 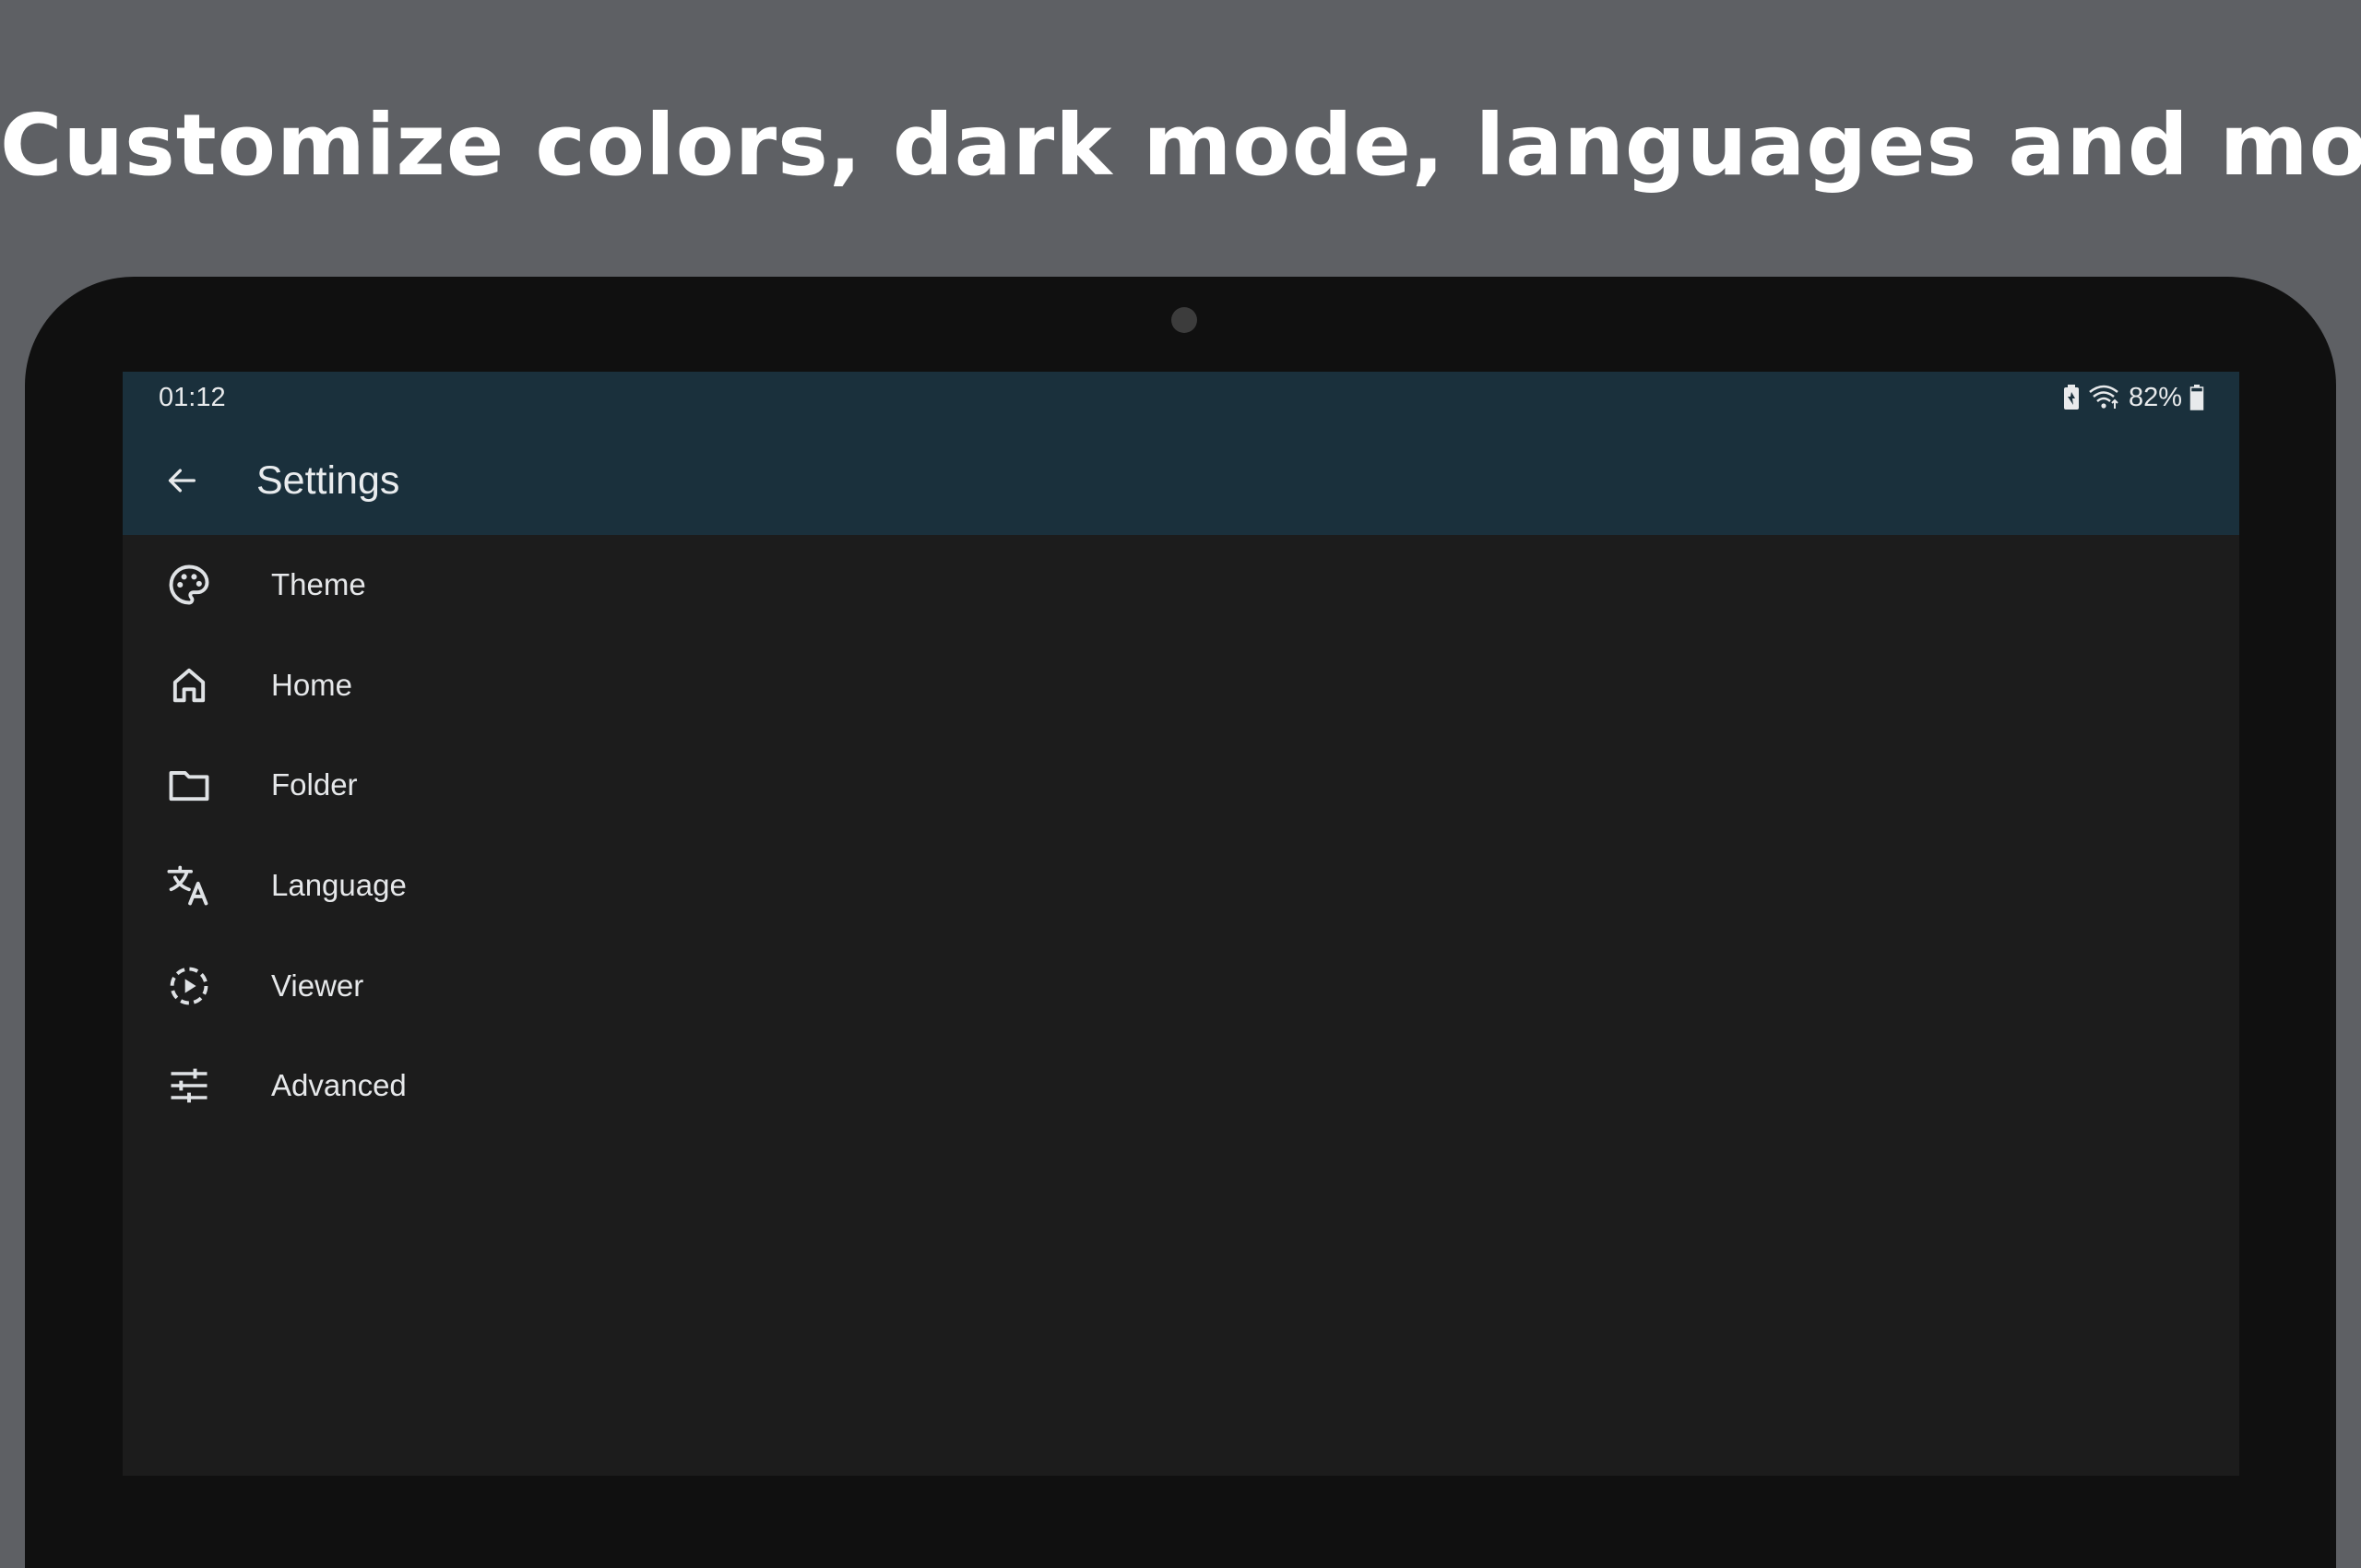 What do you see at coordinates (189, 685) in the screenshot?
I see `home-icon` at bounding box center [189, 685].